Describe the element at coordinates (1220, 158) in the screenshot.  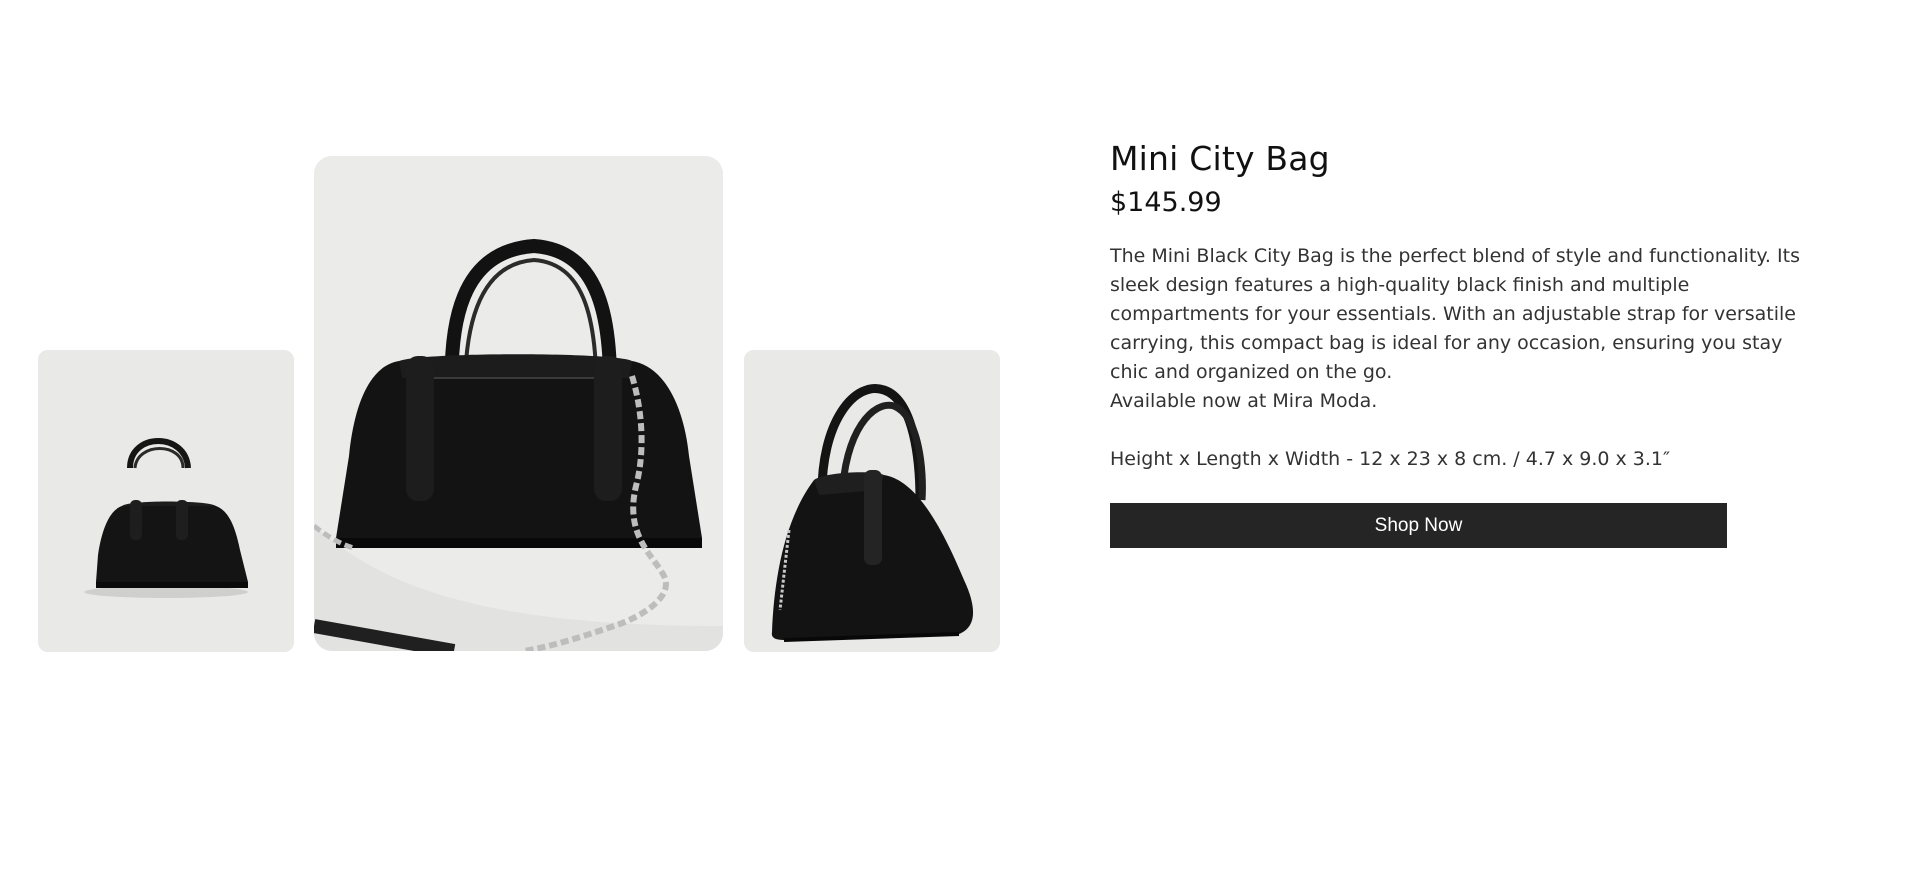
I see `product-title: Mini City Bag` at that location.